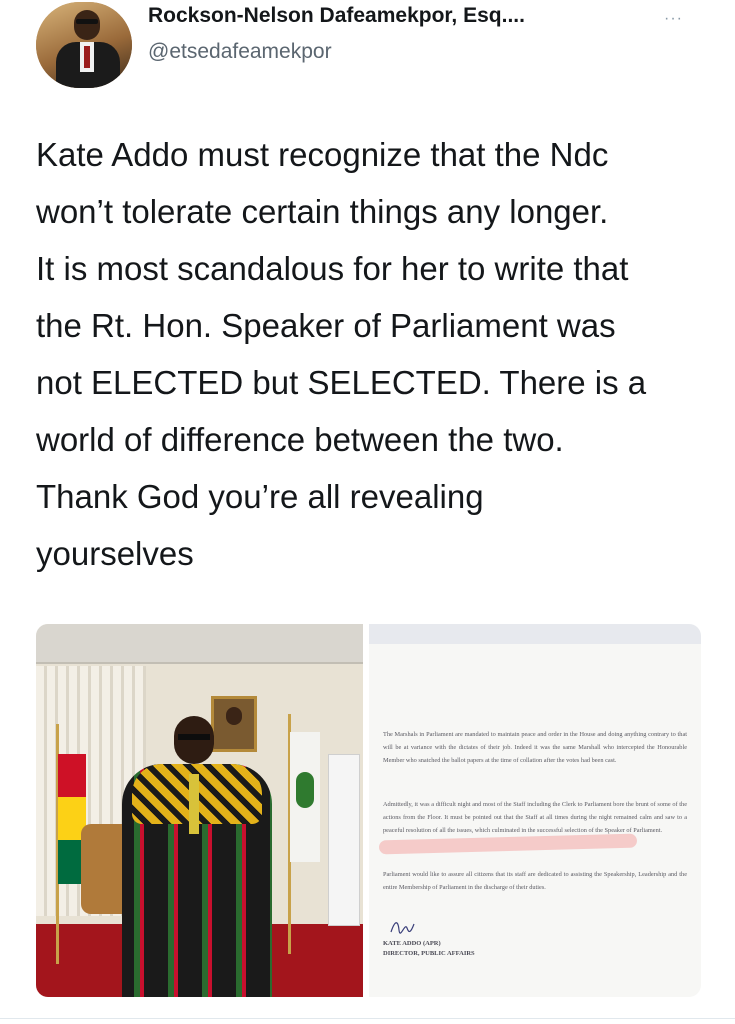 The image size is (735, 1024). Describe the element at coordinates (194, 804) in the screenshot. I see `speaker-tie` at that location.